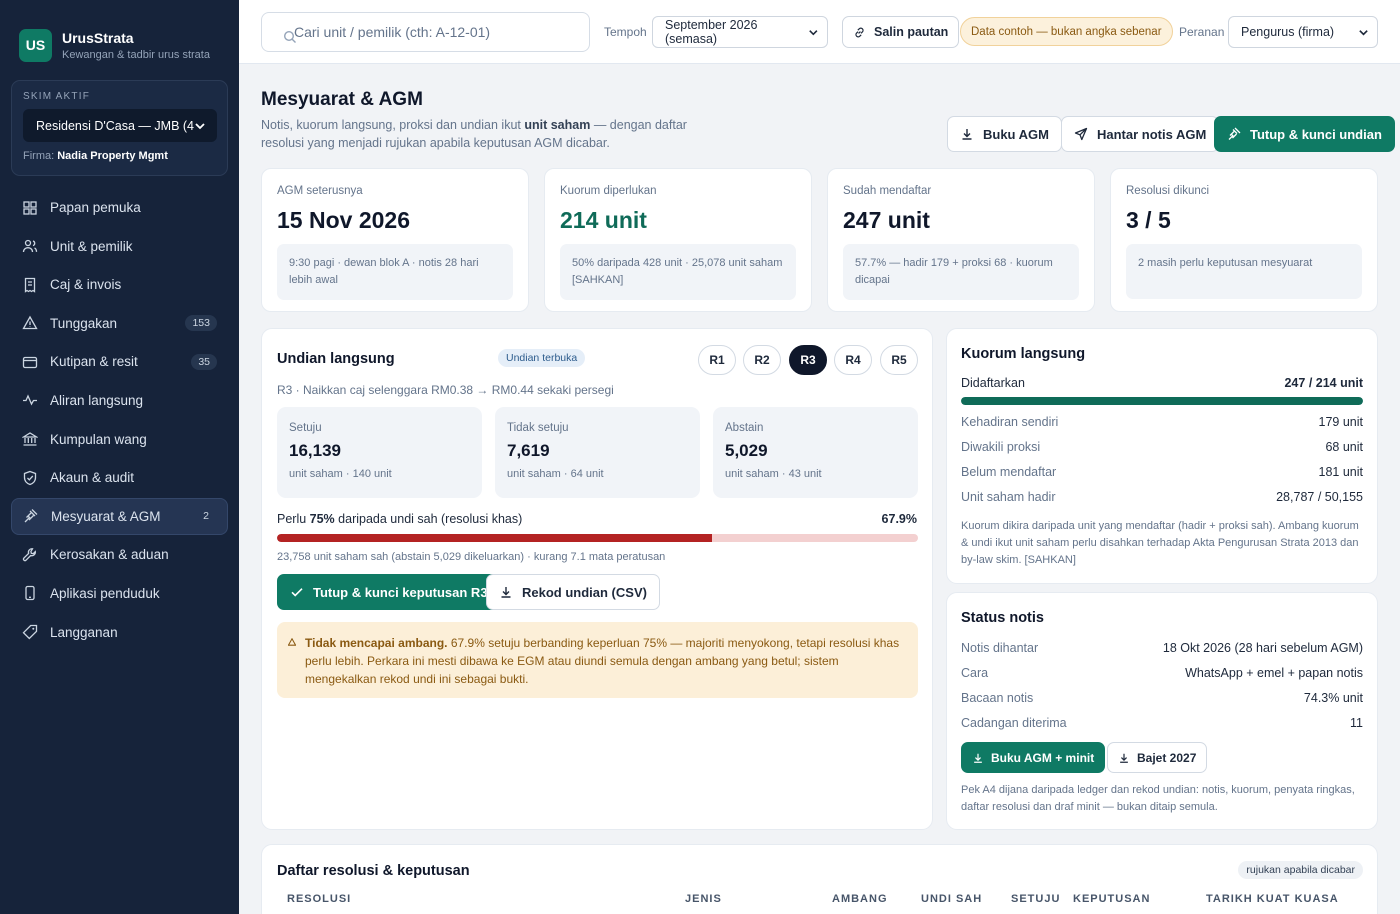 This screenshot has width=1400, height=914. What do you see at coordinates (340, 474) in the screenshot?
I see `vote-subtext: unit saham · 140 unit` at bounding box center [340, 474].